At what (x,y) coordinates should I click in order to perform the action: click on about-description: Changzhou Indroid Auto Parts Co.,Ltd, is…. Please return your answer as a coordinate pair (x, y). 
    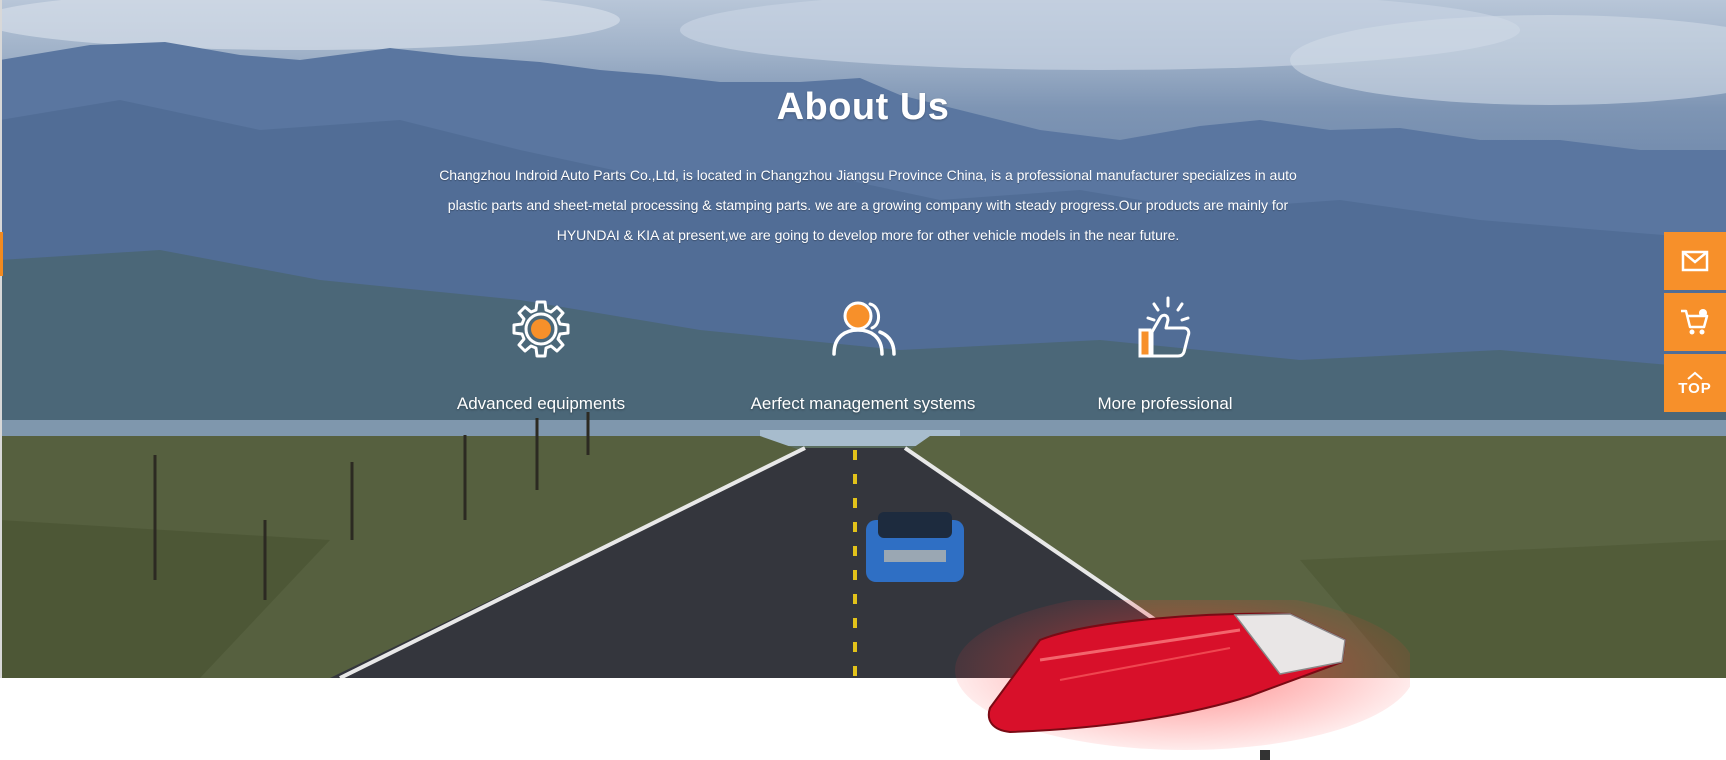
    Looking at the image, I should click on (868, 205).